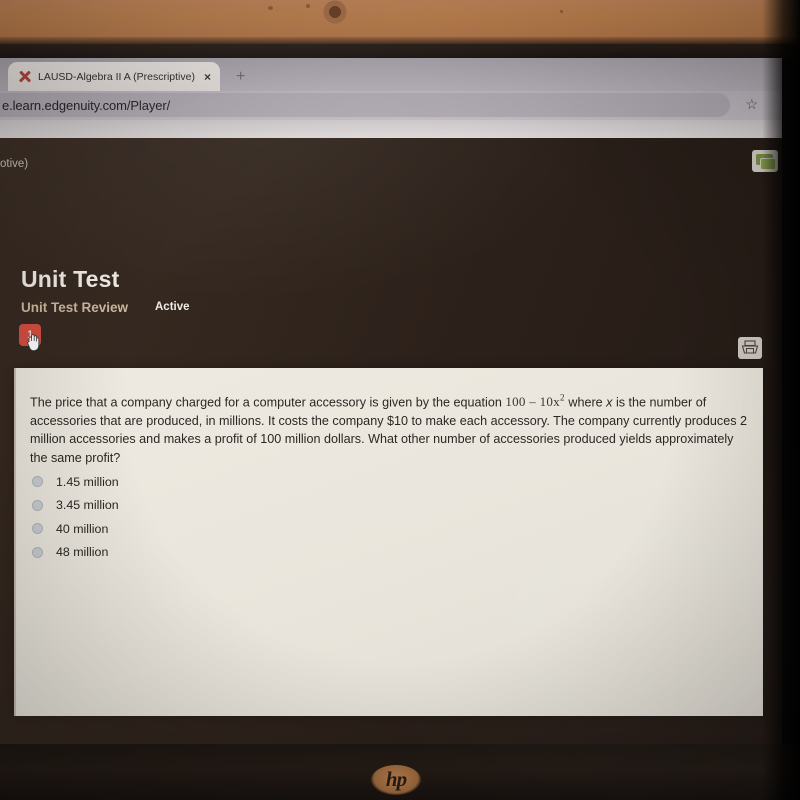 This screenshot has height=800, width=800. Describe the element at coordinates (391, 74) in the screenshot. I see `browser-tabstrip: LAUSD-Algebra II A (Prescriptive) × +` at that location.